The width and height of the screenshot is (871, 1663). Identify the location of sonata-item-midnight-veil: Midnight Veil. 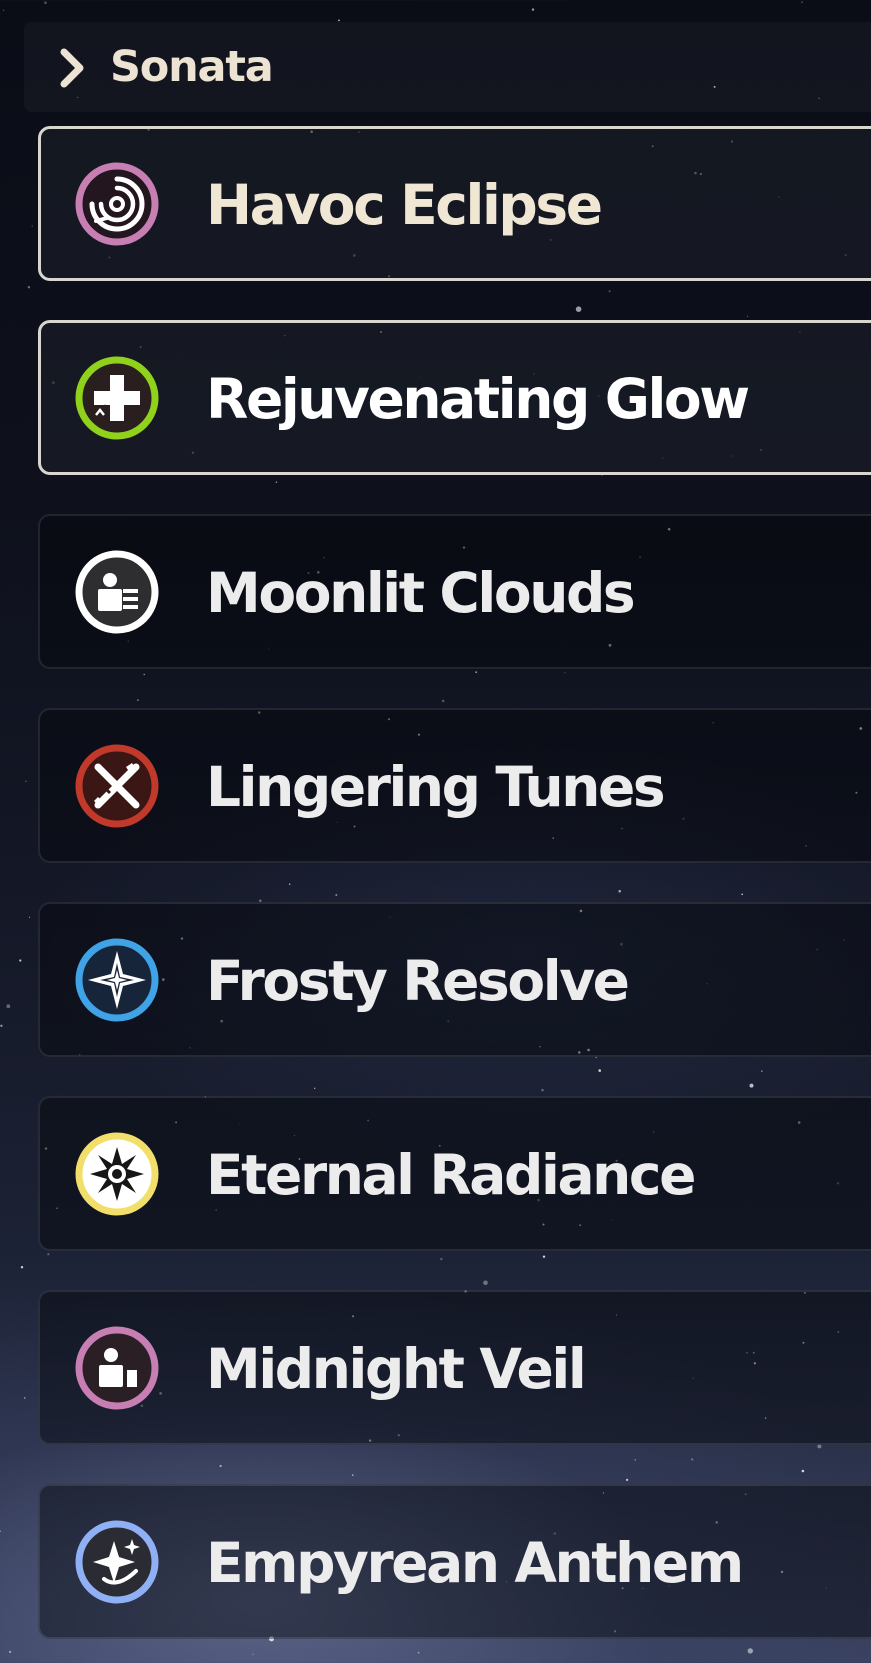
(454, 1367).